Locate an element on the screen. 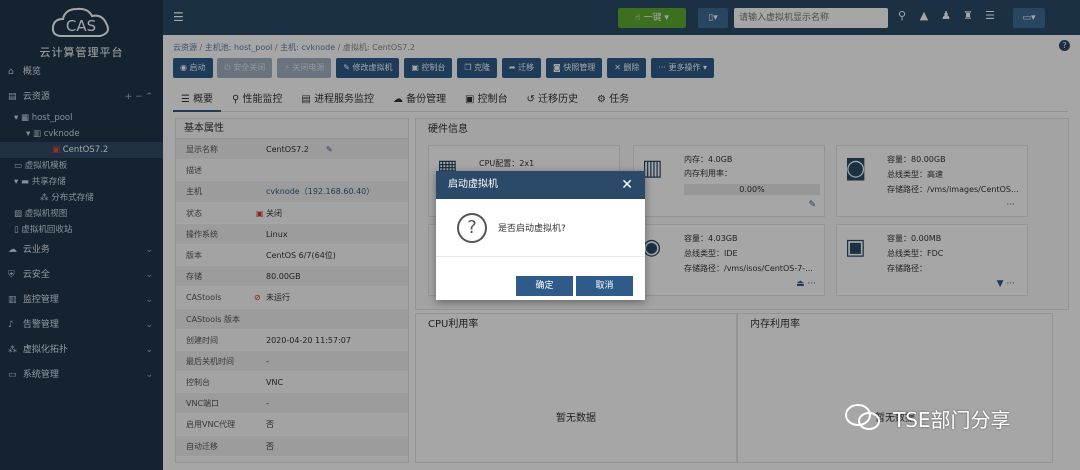 The image size is (1080, 470). question-icon: ? is located at coordinates (472, 228).